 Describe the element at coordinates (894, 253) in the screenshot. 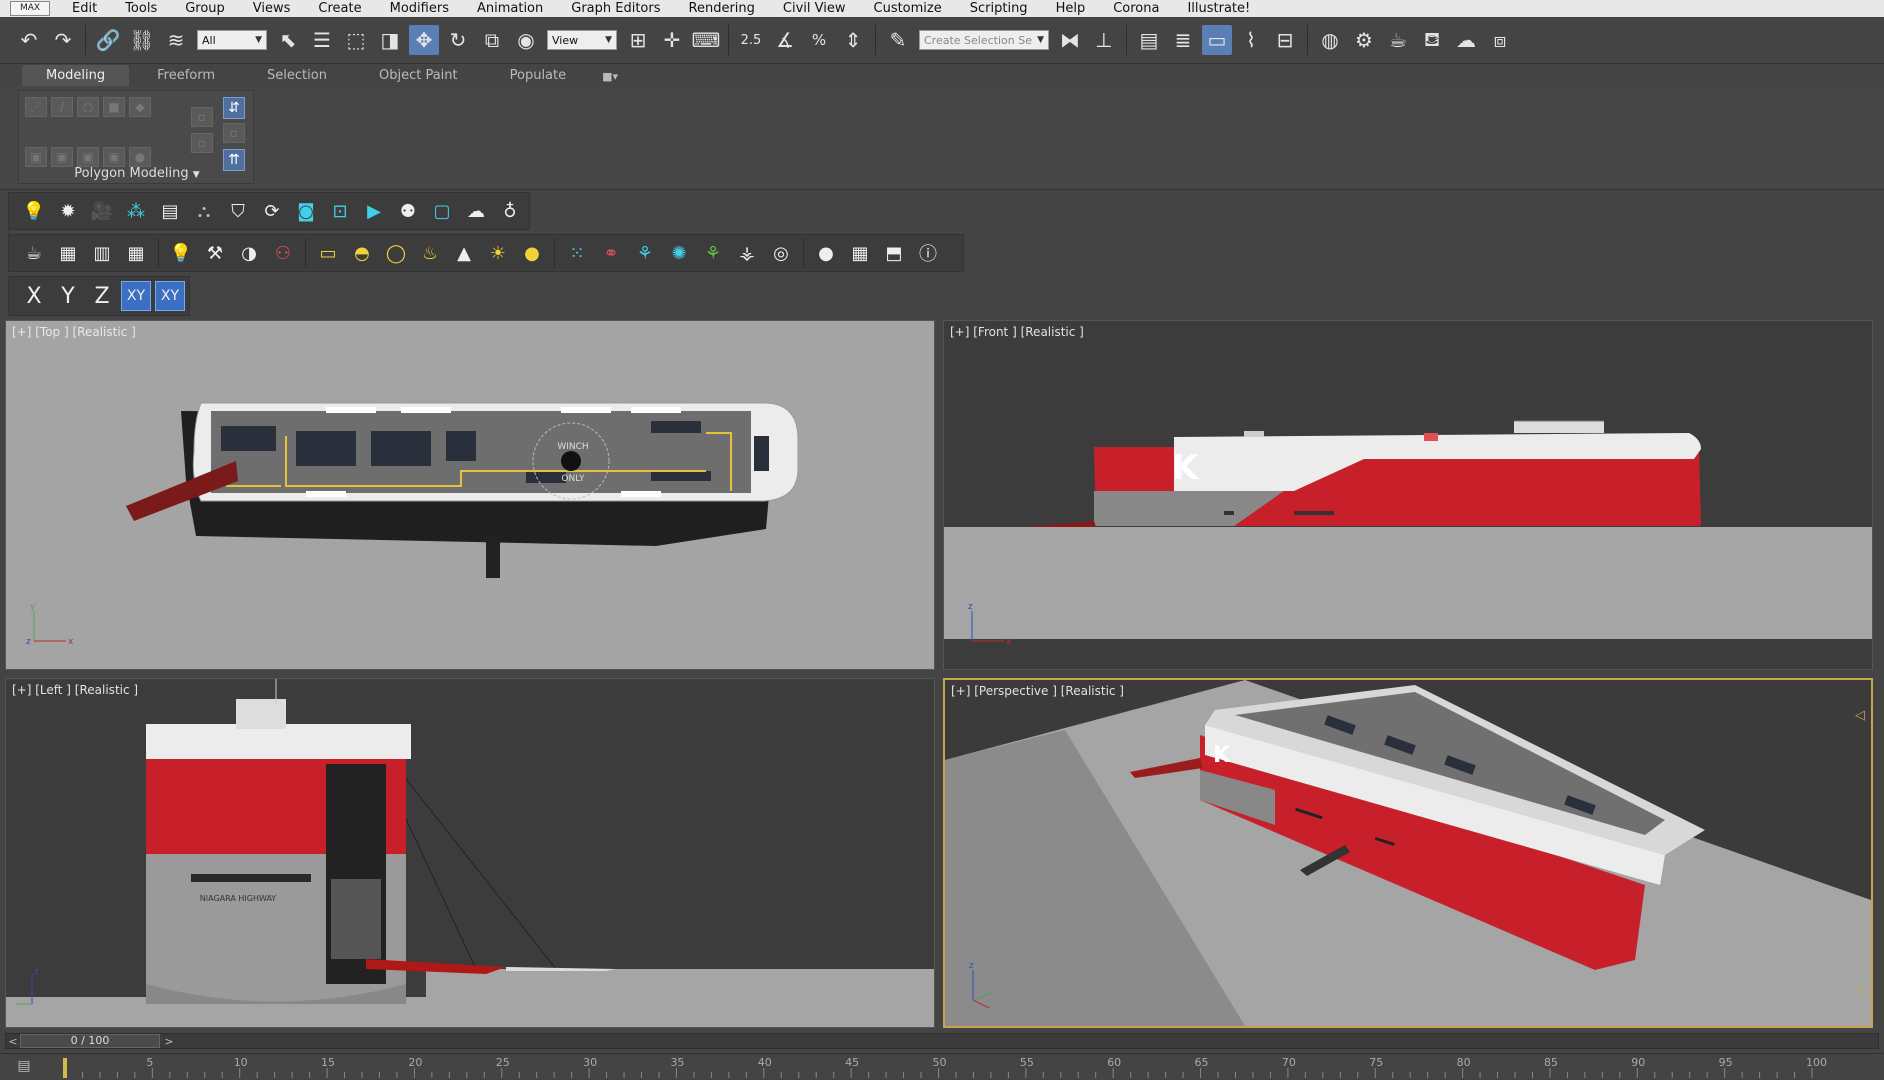

I see `converter-icon: ⬒` at that location.